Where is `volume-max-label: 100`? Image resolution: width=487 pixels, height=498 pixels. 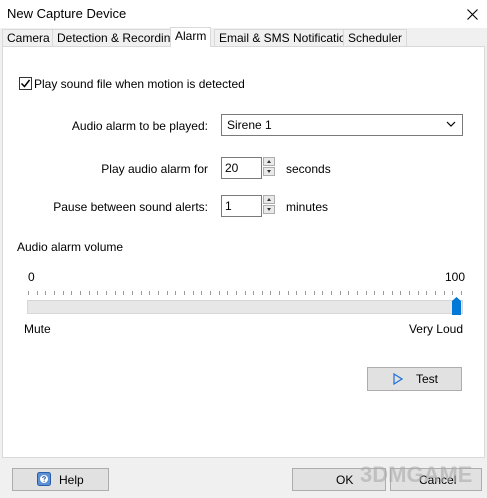
volume-max-label: 100 is located at coordinates (454, 277).